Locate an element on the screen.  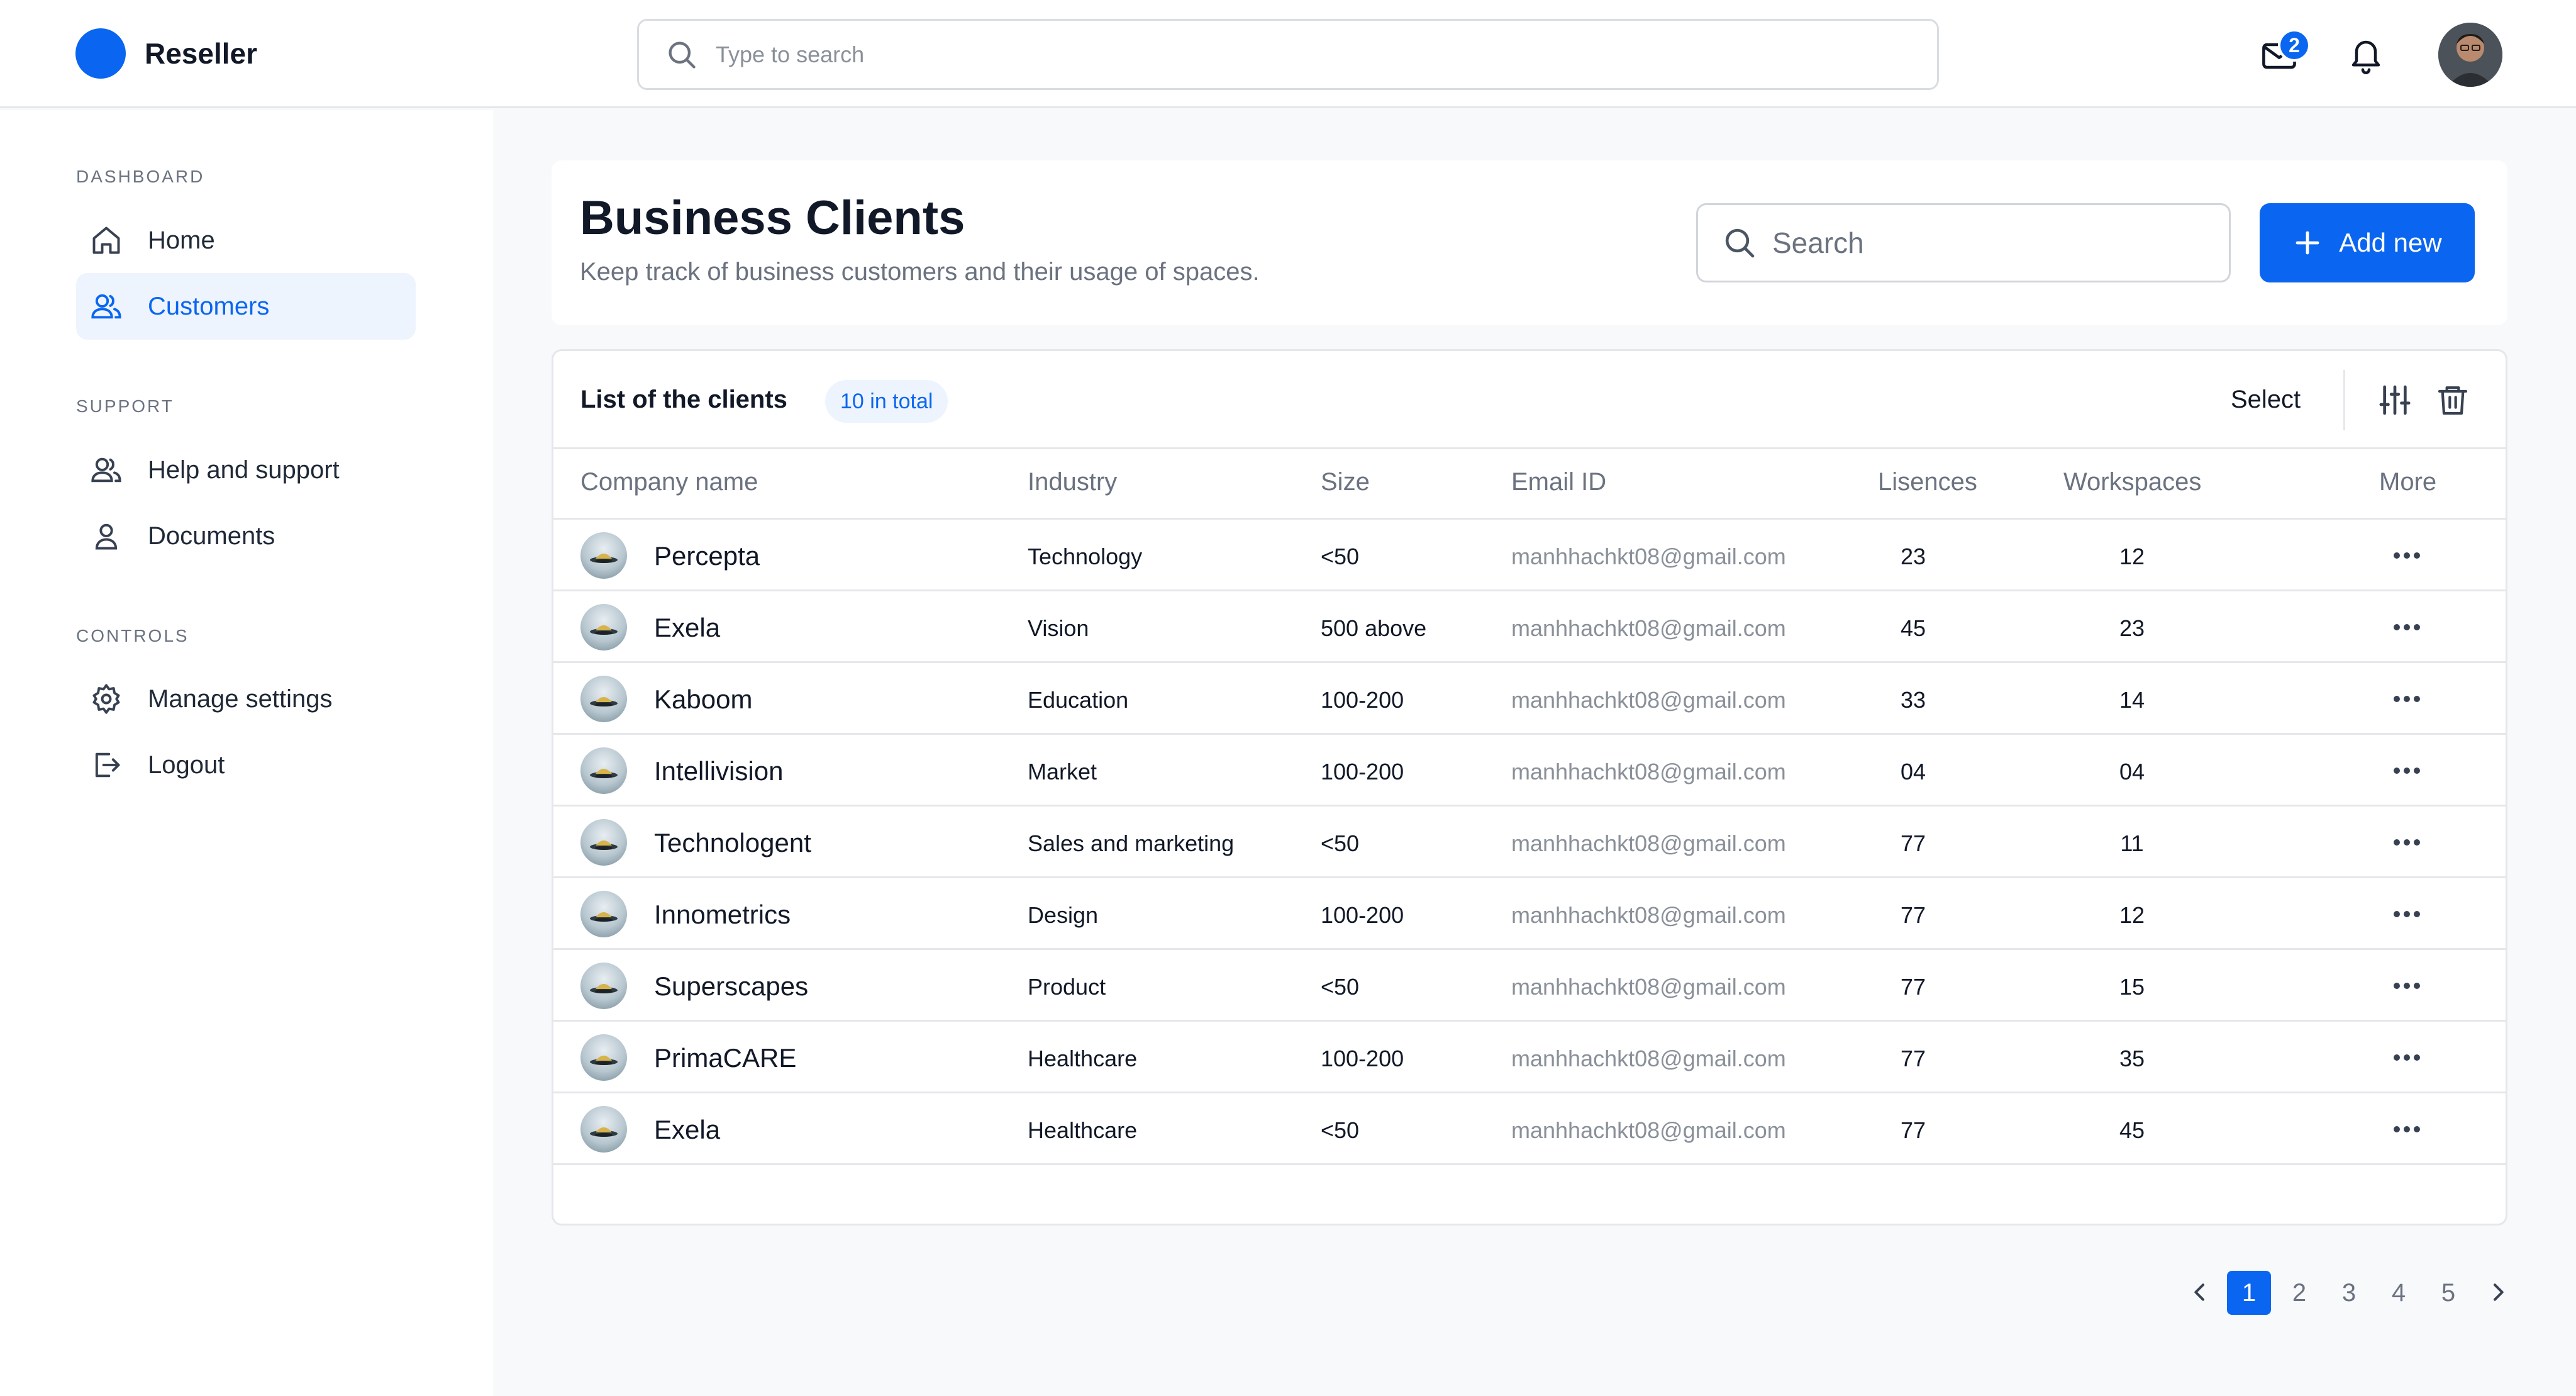
bell-icon is located at coordinates (2366, 54).